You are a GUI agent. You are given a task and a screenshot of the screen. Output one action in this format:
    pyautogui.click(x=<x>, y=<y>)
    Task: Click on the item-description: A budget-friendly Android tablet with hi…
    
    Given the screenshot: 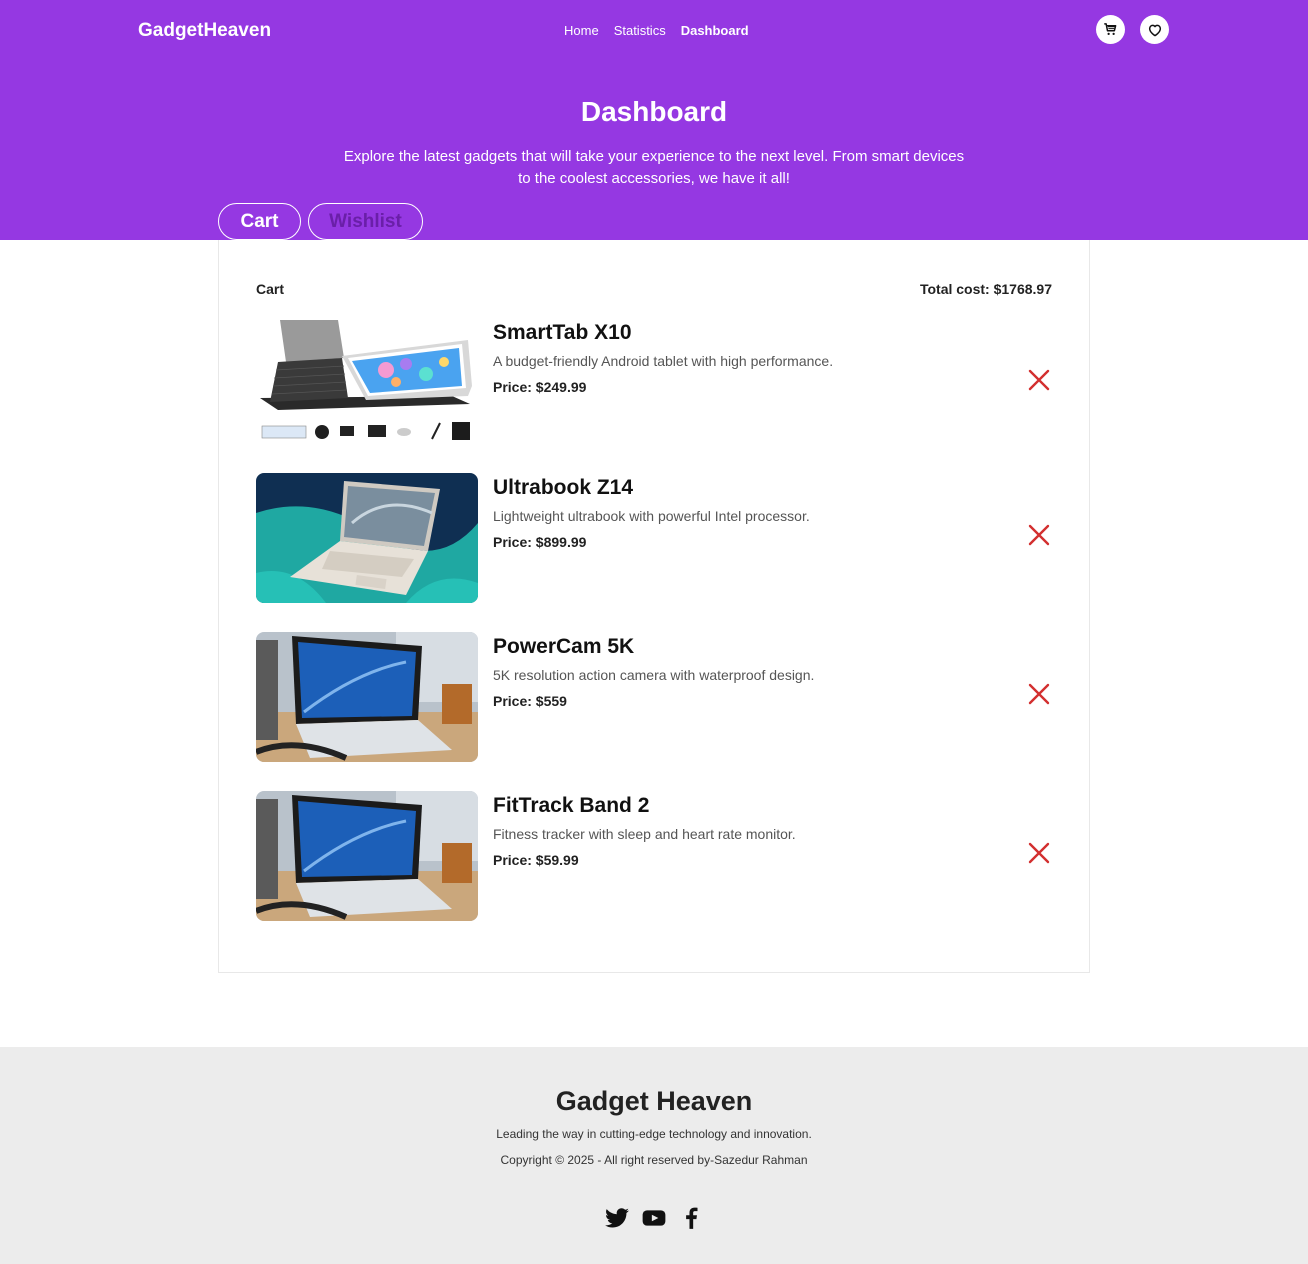 What is the action you would take?
    pyautogui.click(x=663, y=361)
    